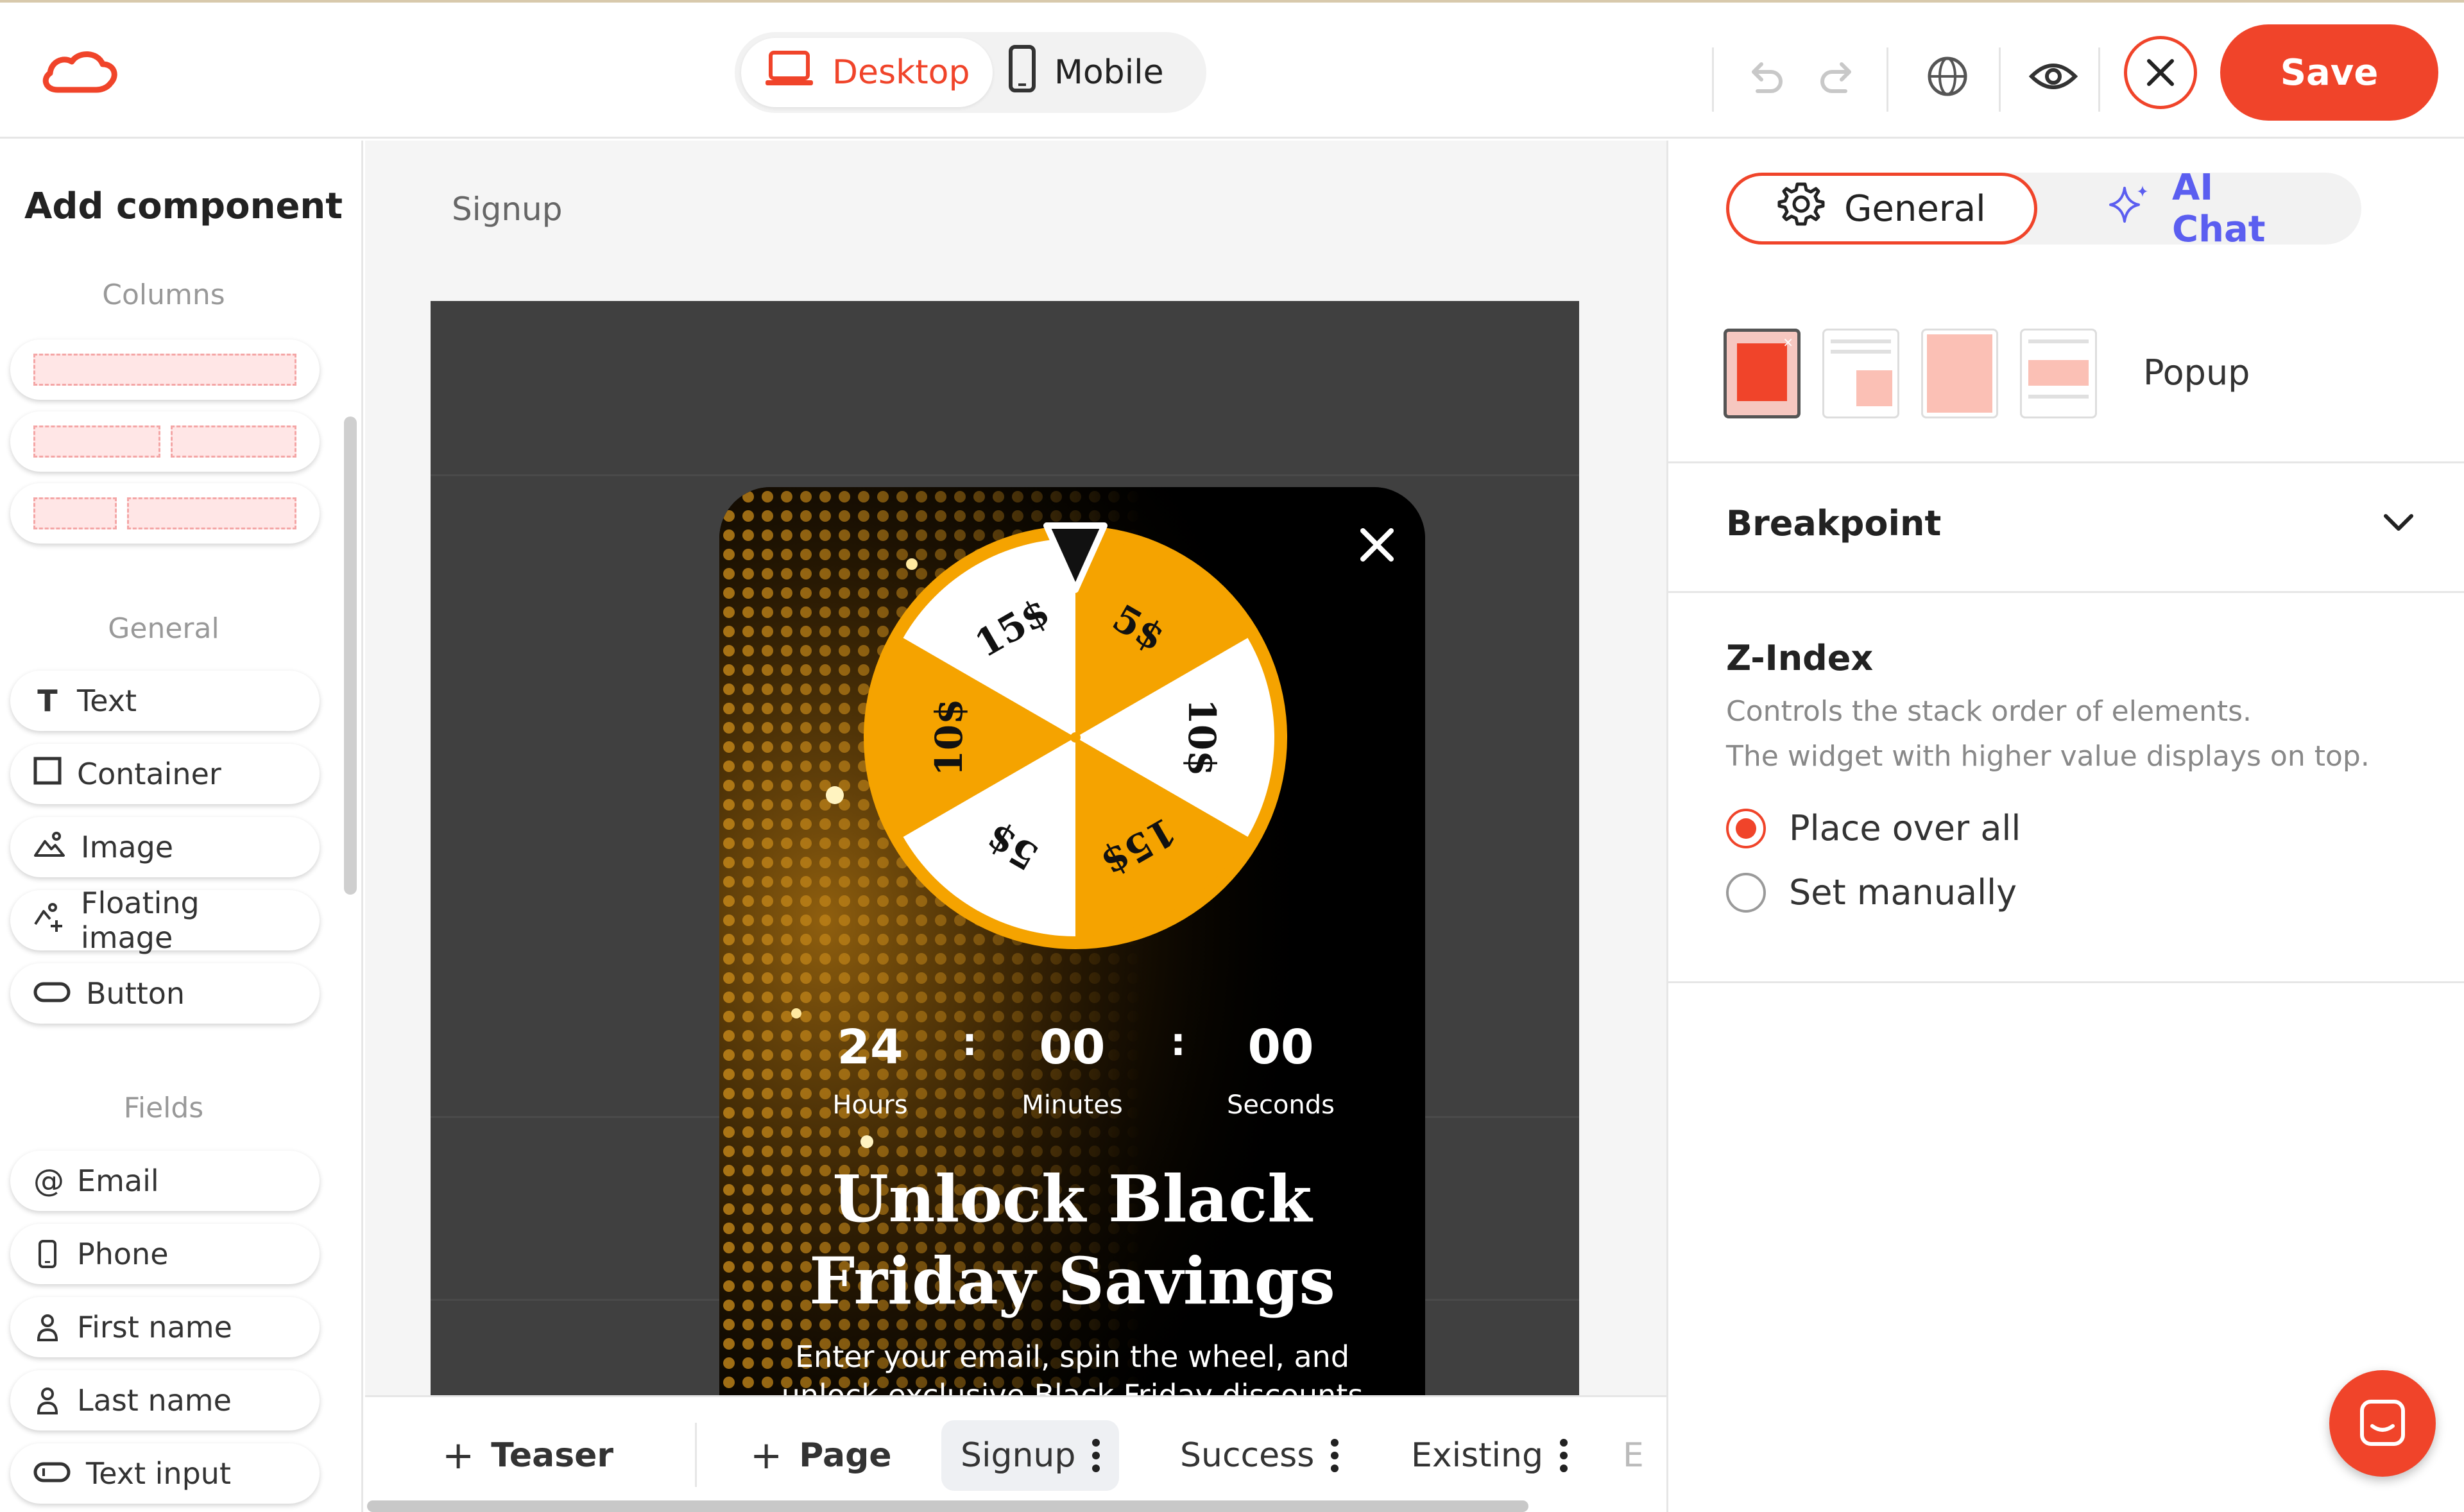  I want to click on container-icon, so click(47, 774).